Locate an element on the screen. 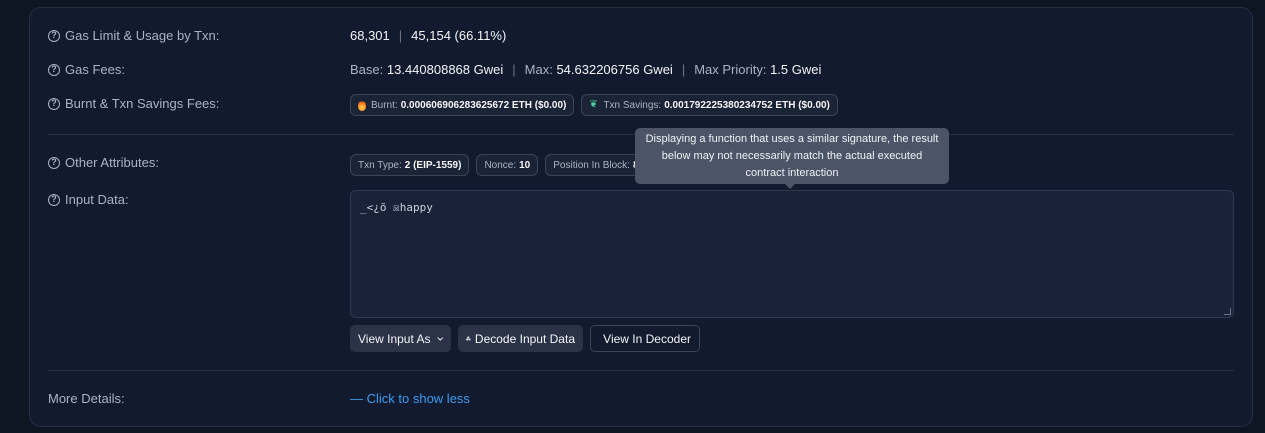  position-label: Position In Block: is located at coordinates (591, 165).